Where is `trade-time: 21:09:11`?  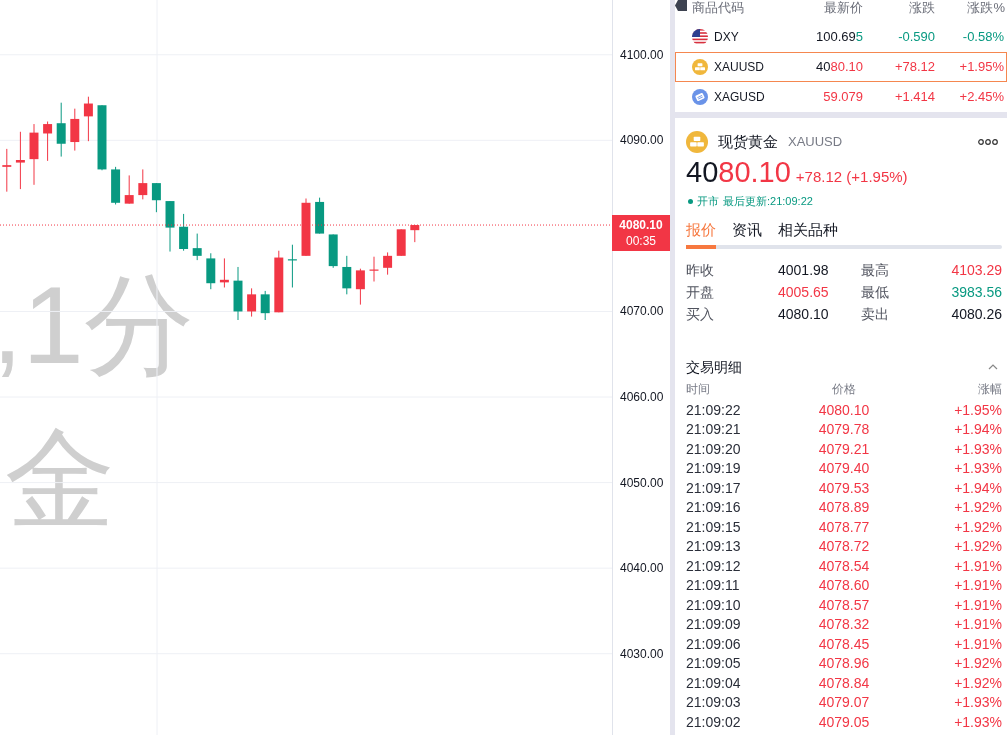
trade-time: 21:09:11 is located at coordinates (713, 585).